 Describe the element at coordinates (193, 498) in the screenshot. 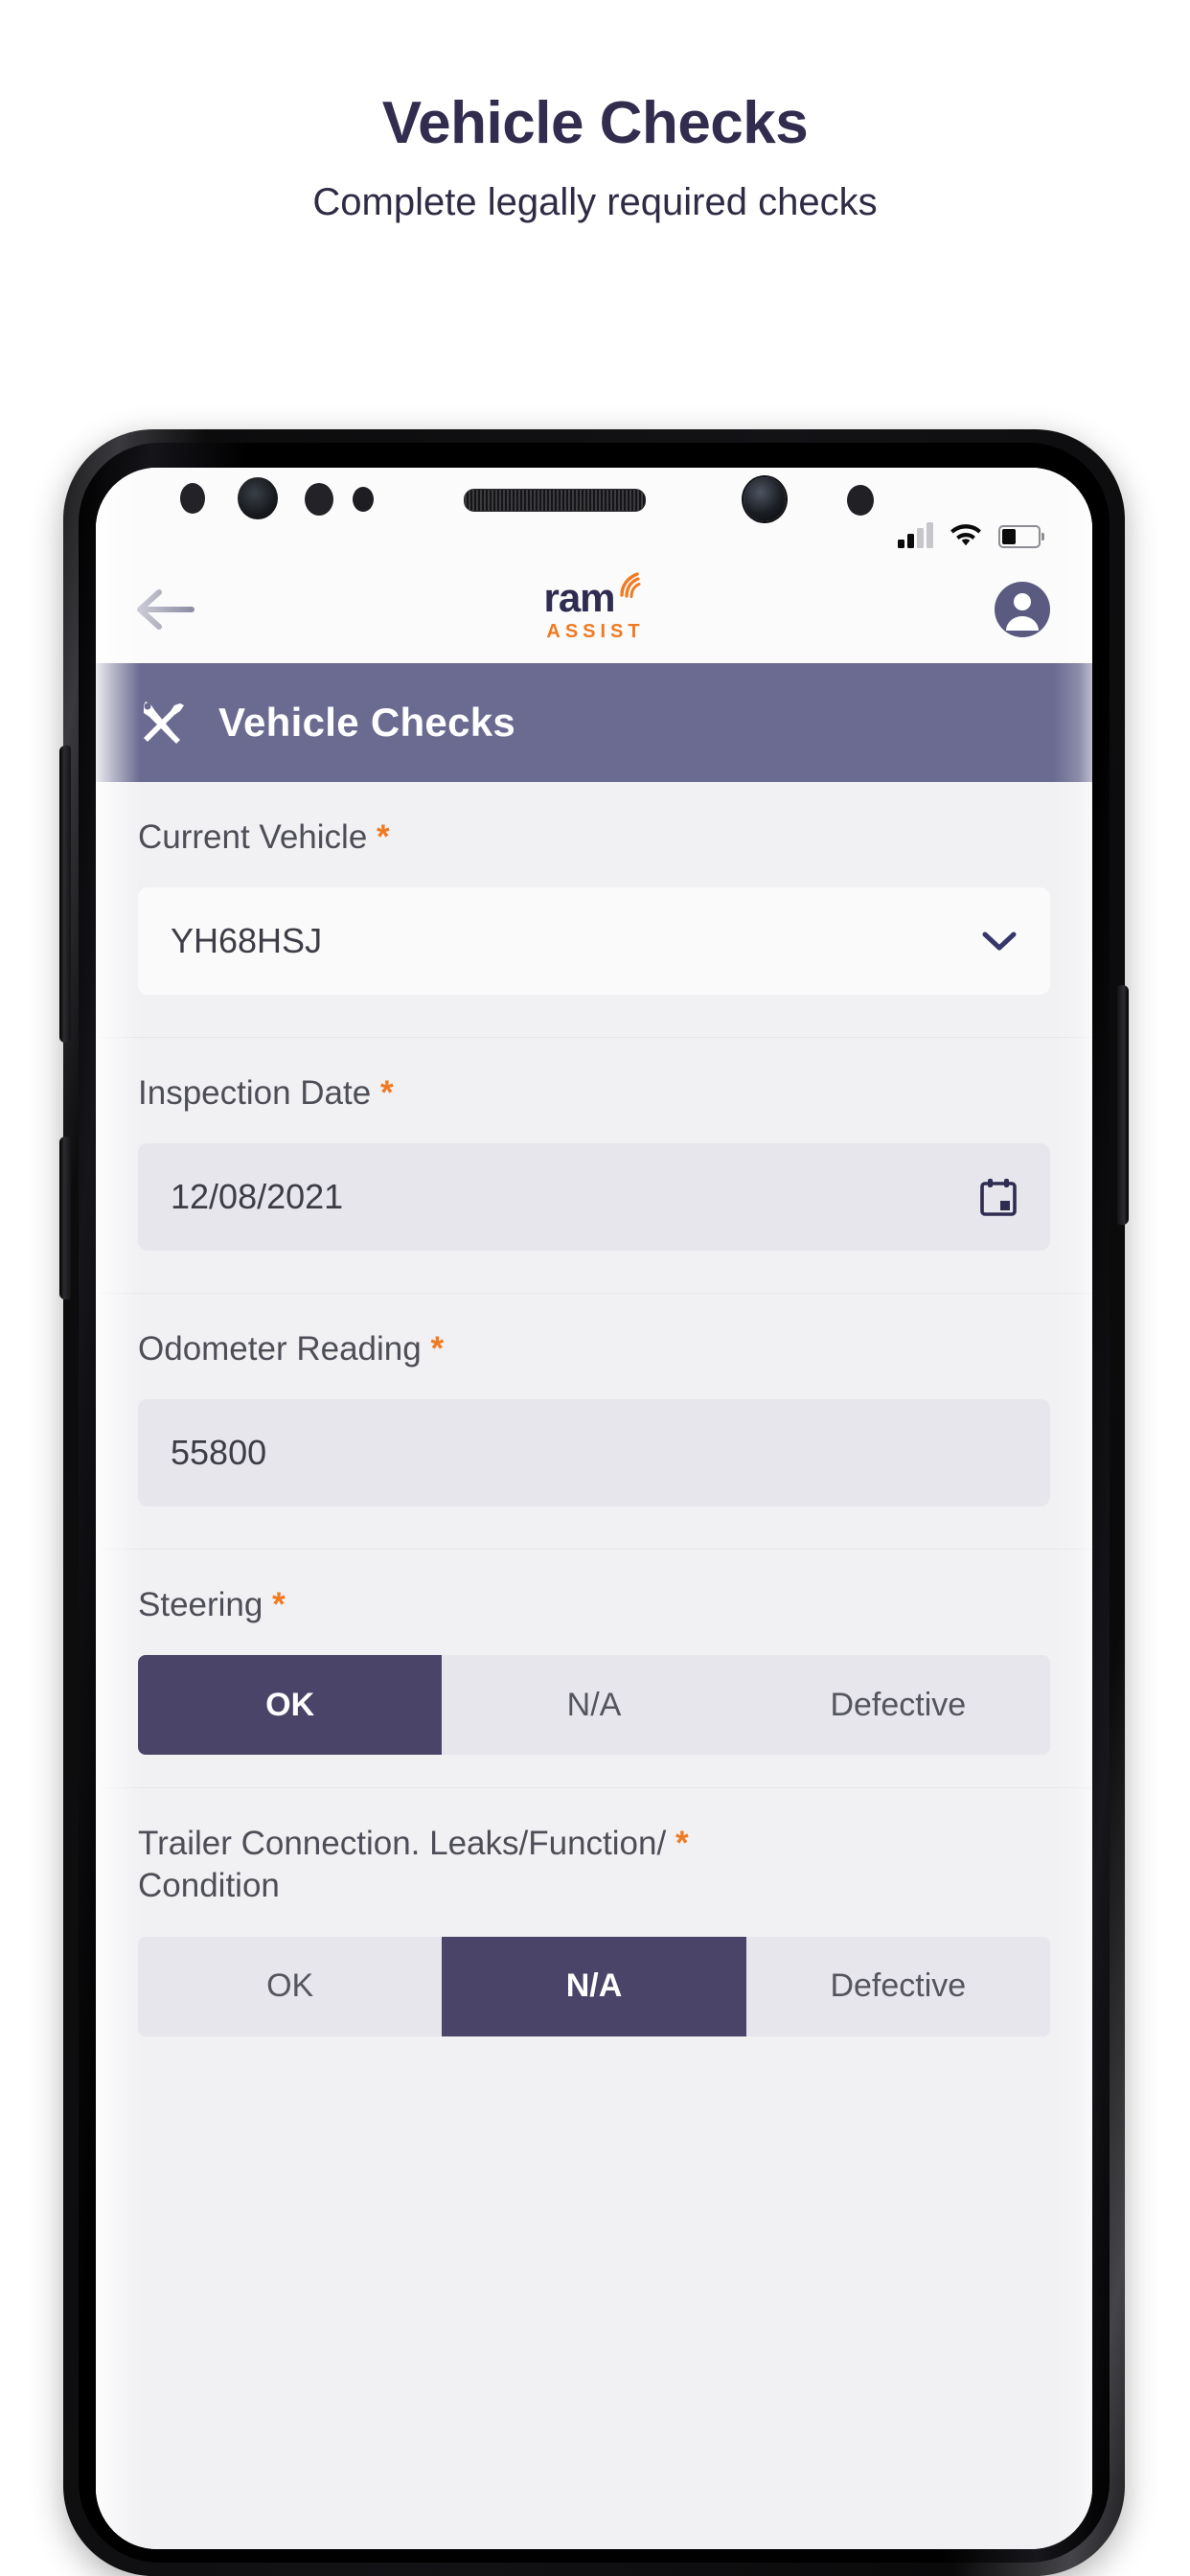

I see `proximity-sensor-icon` at that location.